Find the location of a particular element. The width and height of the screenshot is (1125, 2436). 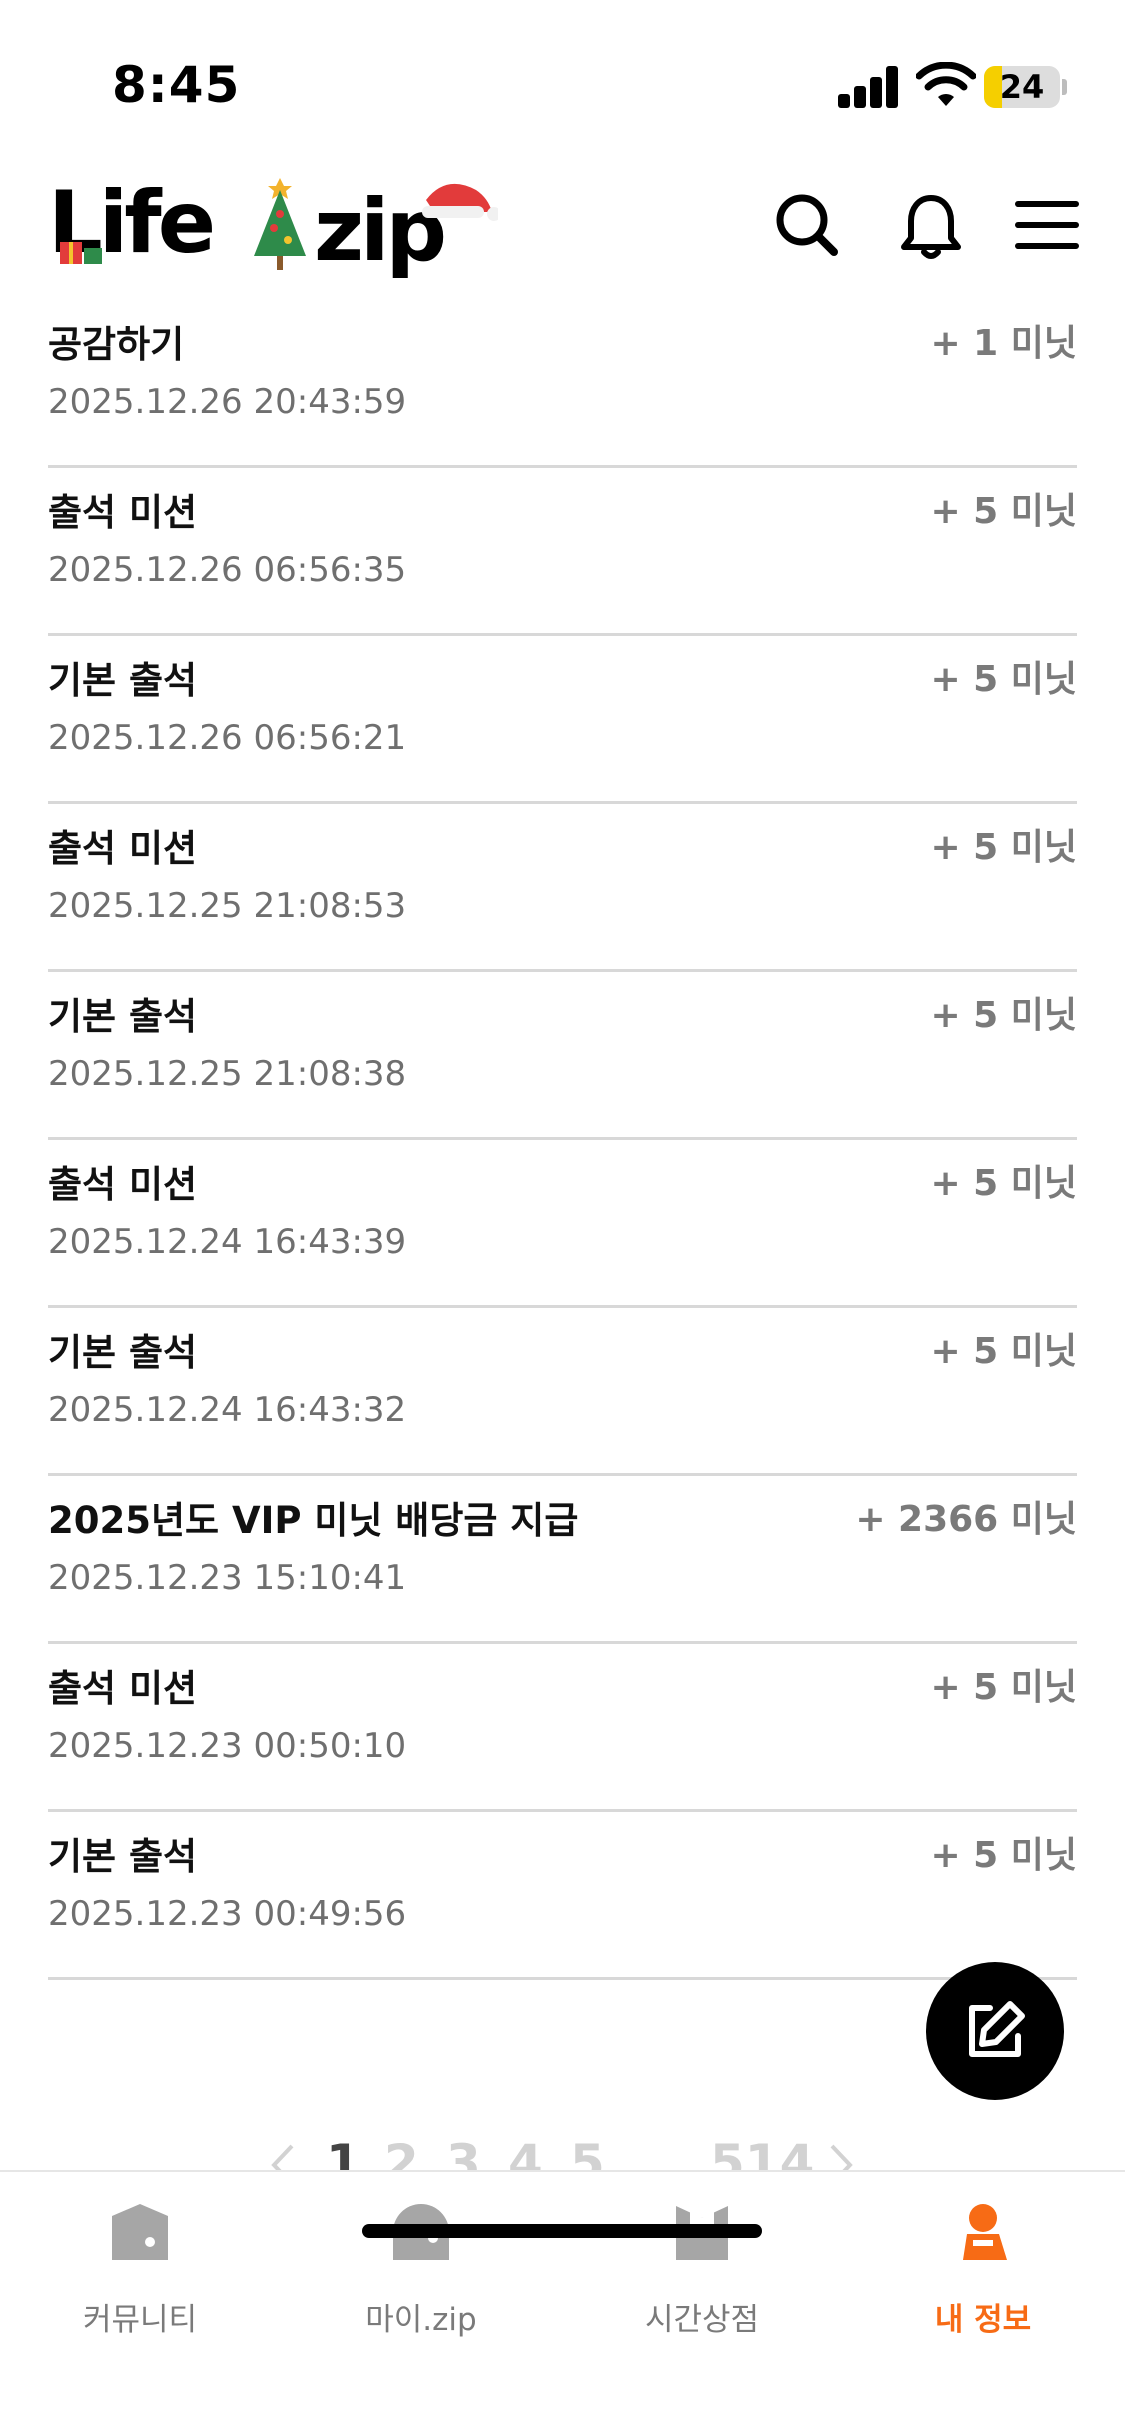

item-date: 2025.12.23 00:50:10 is located at coordinates (227, 1746).